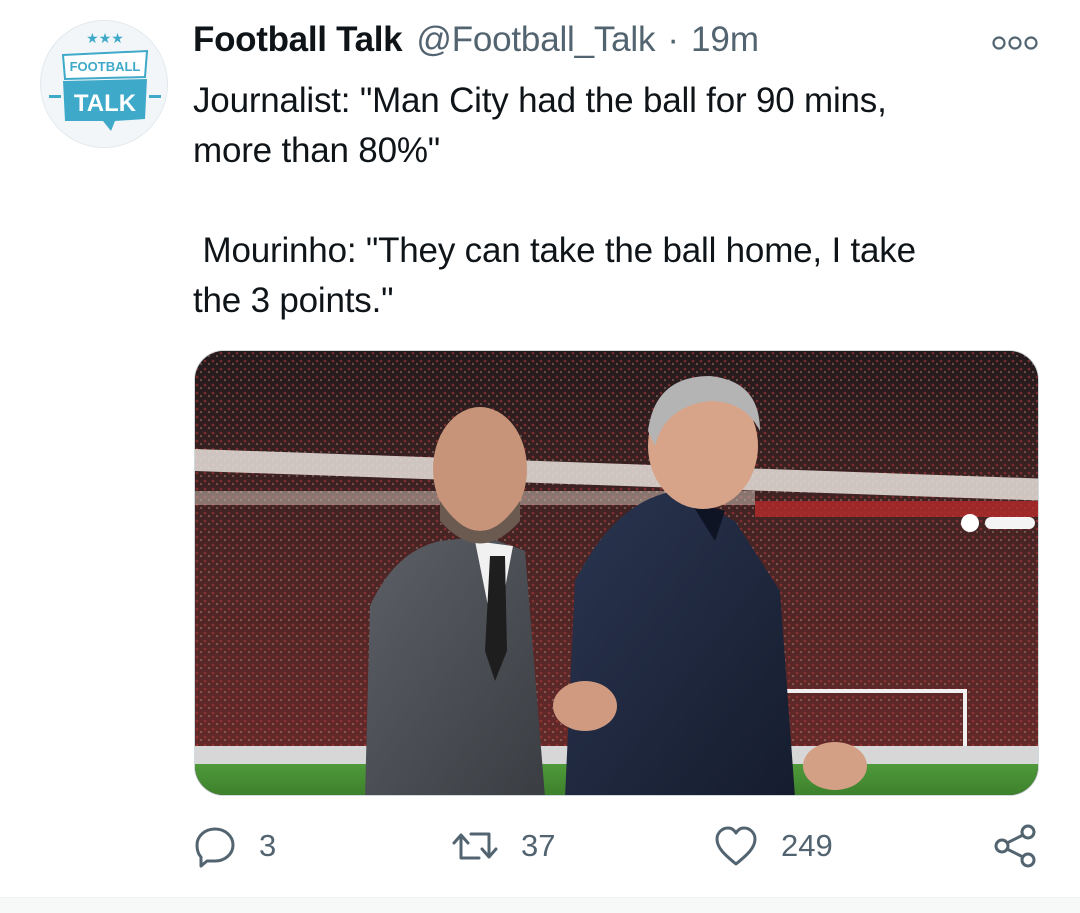 The width and height of the screenshot is (1080, 913). Describe the element at coordinates (503, 846) in the screenshot. I see `retweet-button: 37` at that location.